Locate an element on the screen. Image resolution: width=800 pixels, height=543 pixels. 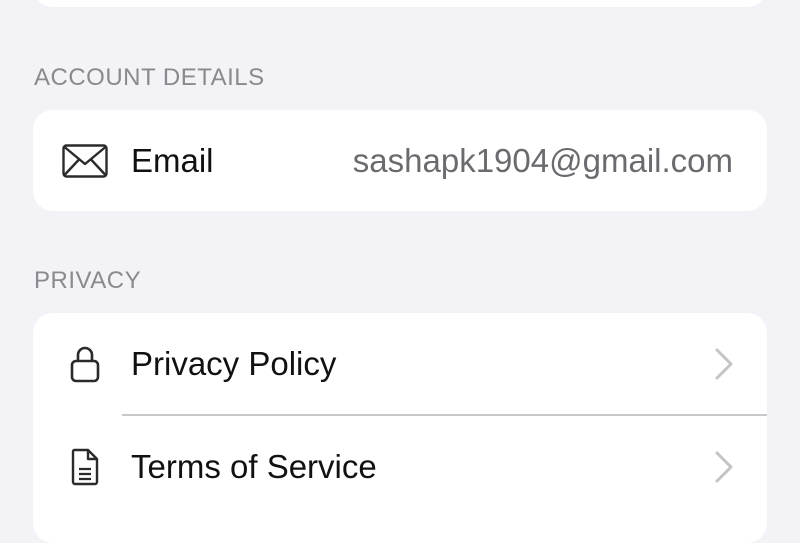
email-value: sashapk1904@gmail.com is located at coordinates (542, 160).